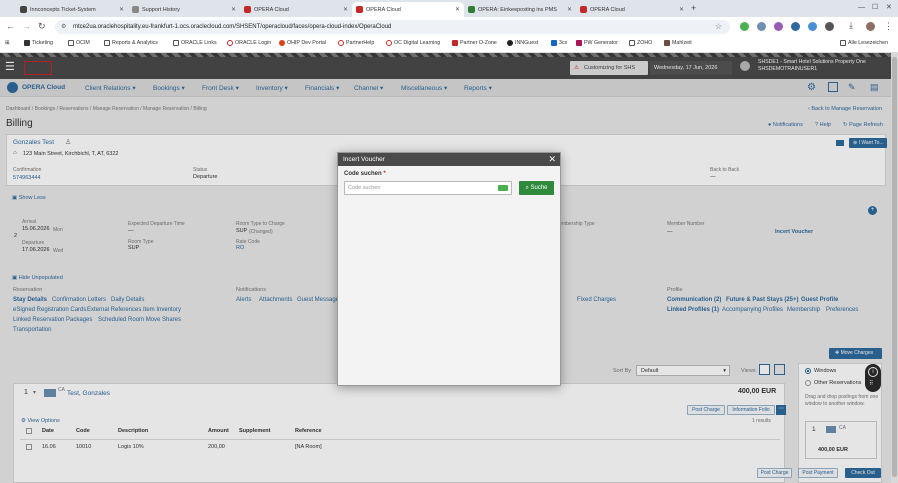 This screenshot has height=483, width=898. I want to click on tab-label: OPERA: Einkeeposting ins PMS, so click(517, 9).